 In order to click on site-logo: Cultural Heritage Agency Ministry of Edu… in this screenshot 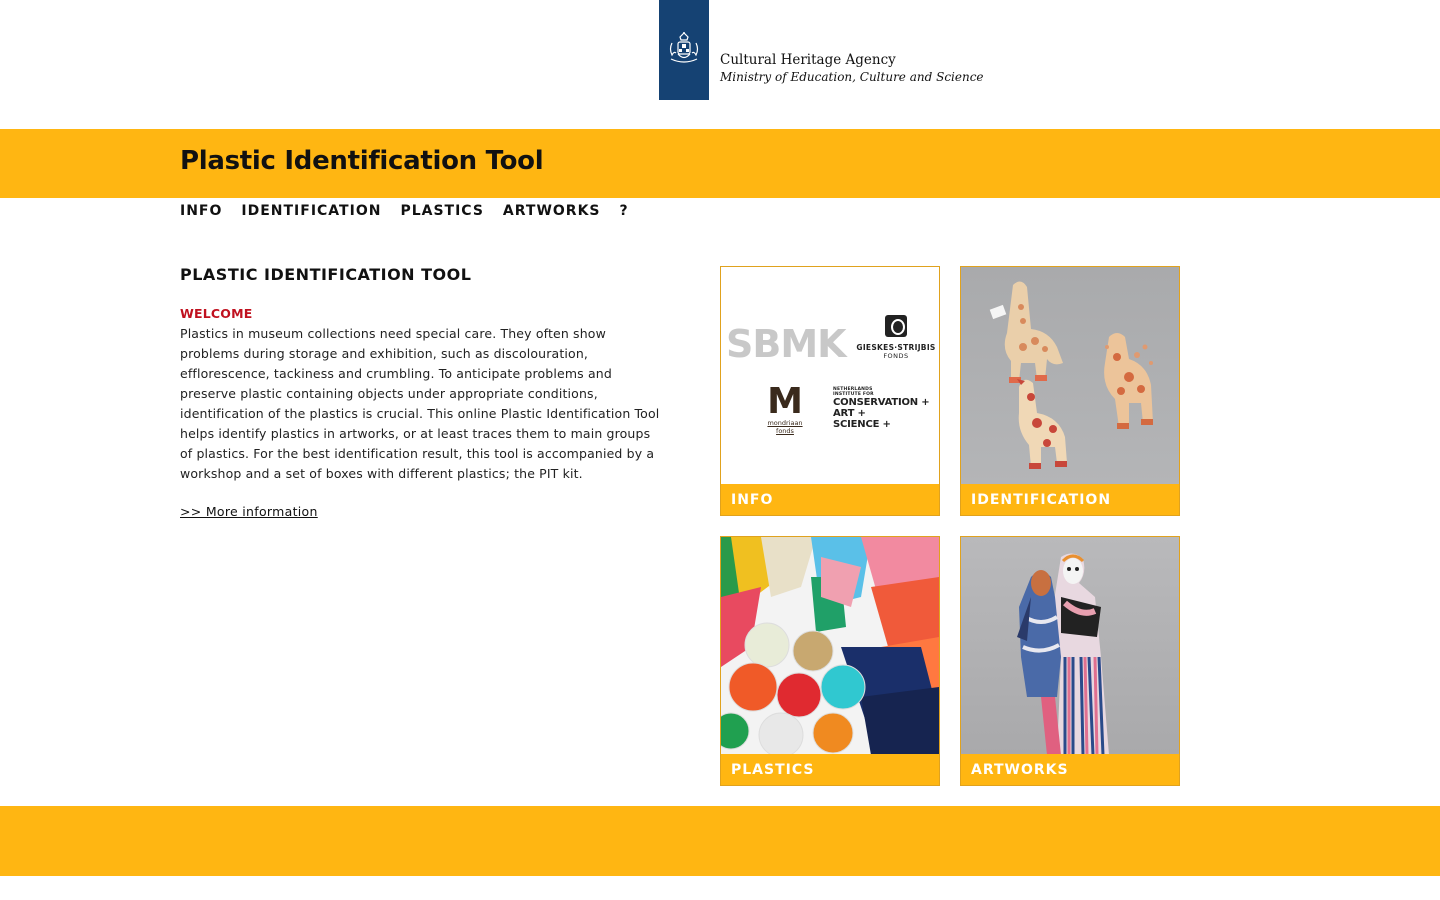, I will do `click(821, 50)`.